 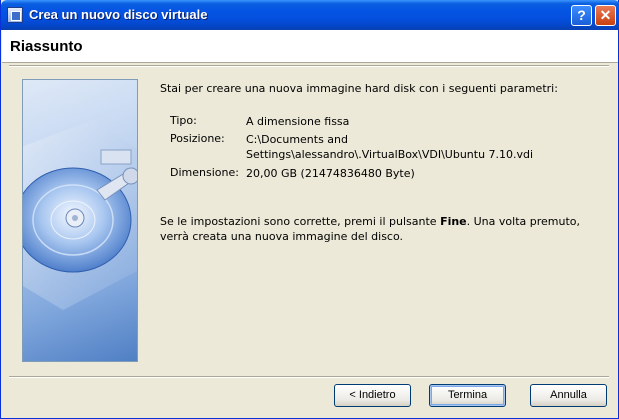 What do you see at coordinates (183, 120) in the screenshot?
I see `type-label: Tipo:` at bounding box center [183, 120].